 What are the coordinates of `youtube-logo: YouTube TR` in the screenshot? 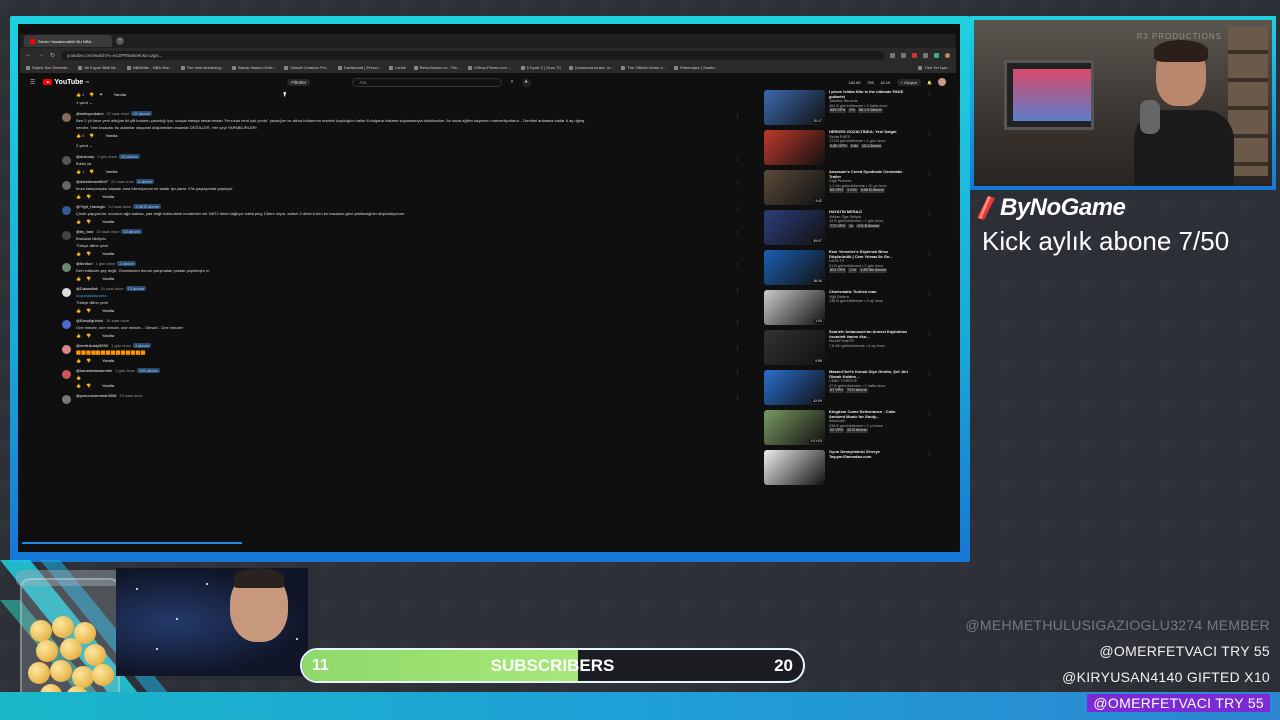 It's located at (66, 82).